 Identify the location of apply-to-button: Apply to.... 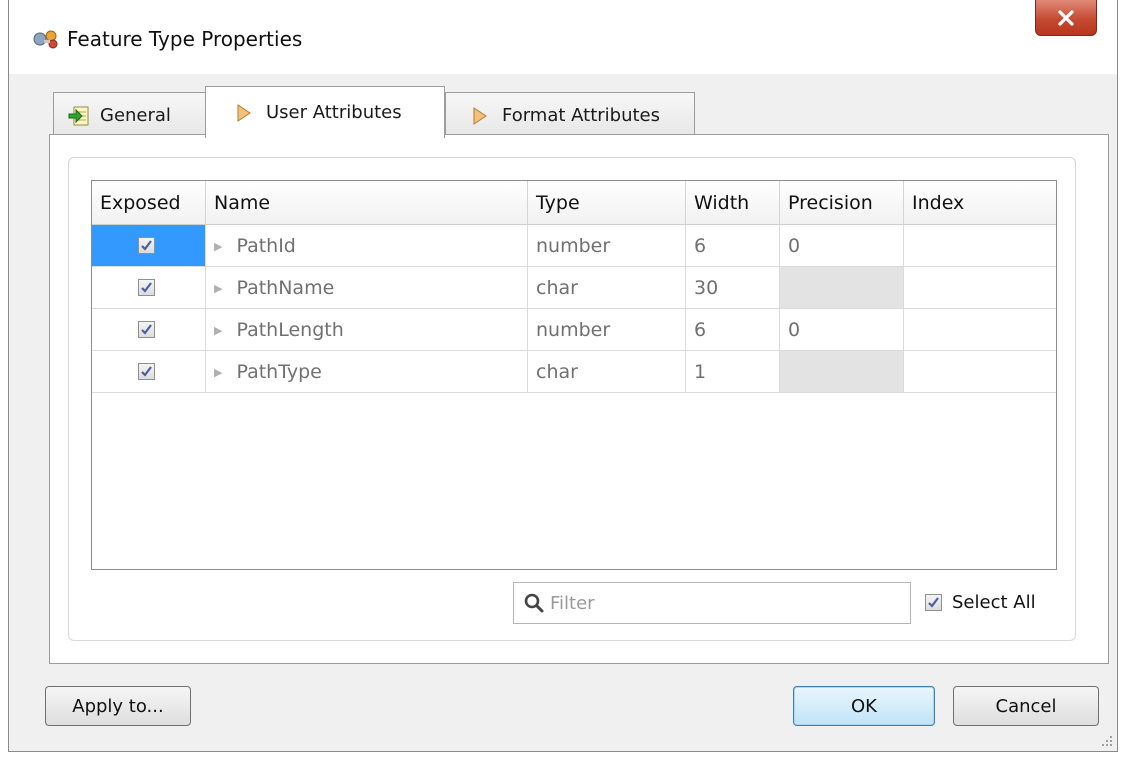
(118, 706).